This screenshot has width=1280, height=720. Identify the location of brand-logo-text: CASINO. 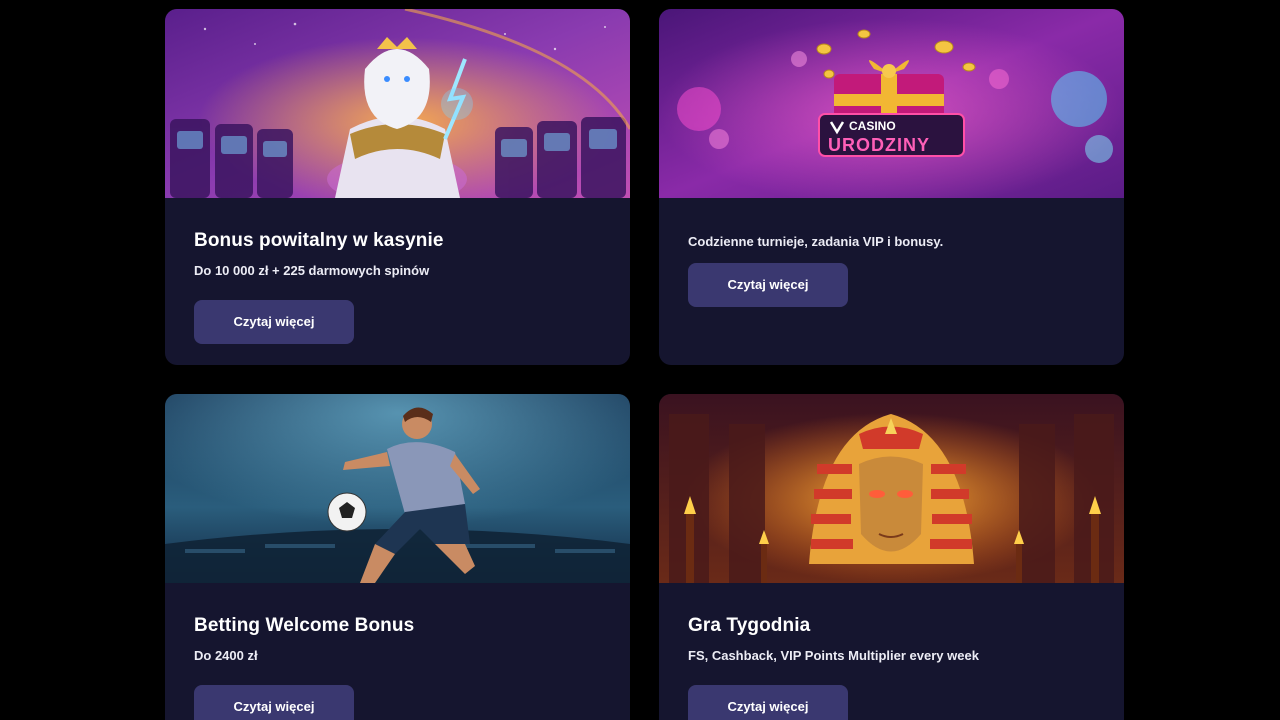
(872, 126).